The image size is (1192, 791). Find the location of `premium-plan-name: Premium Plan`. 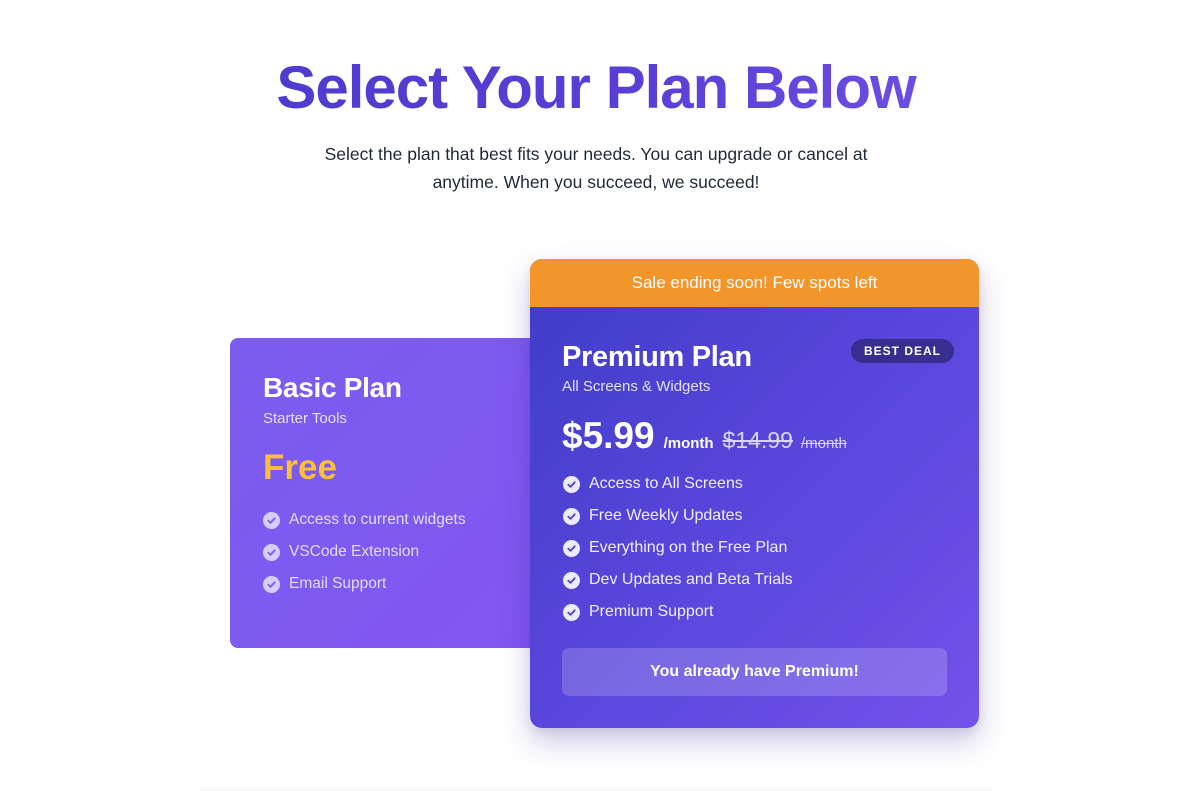

premium-plan-name: Premium Plan is located at coordinates (657, 357).